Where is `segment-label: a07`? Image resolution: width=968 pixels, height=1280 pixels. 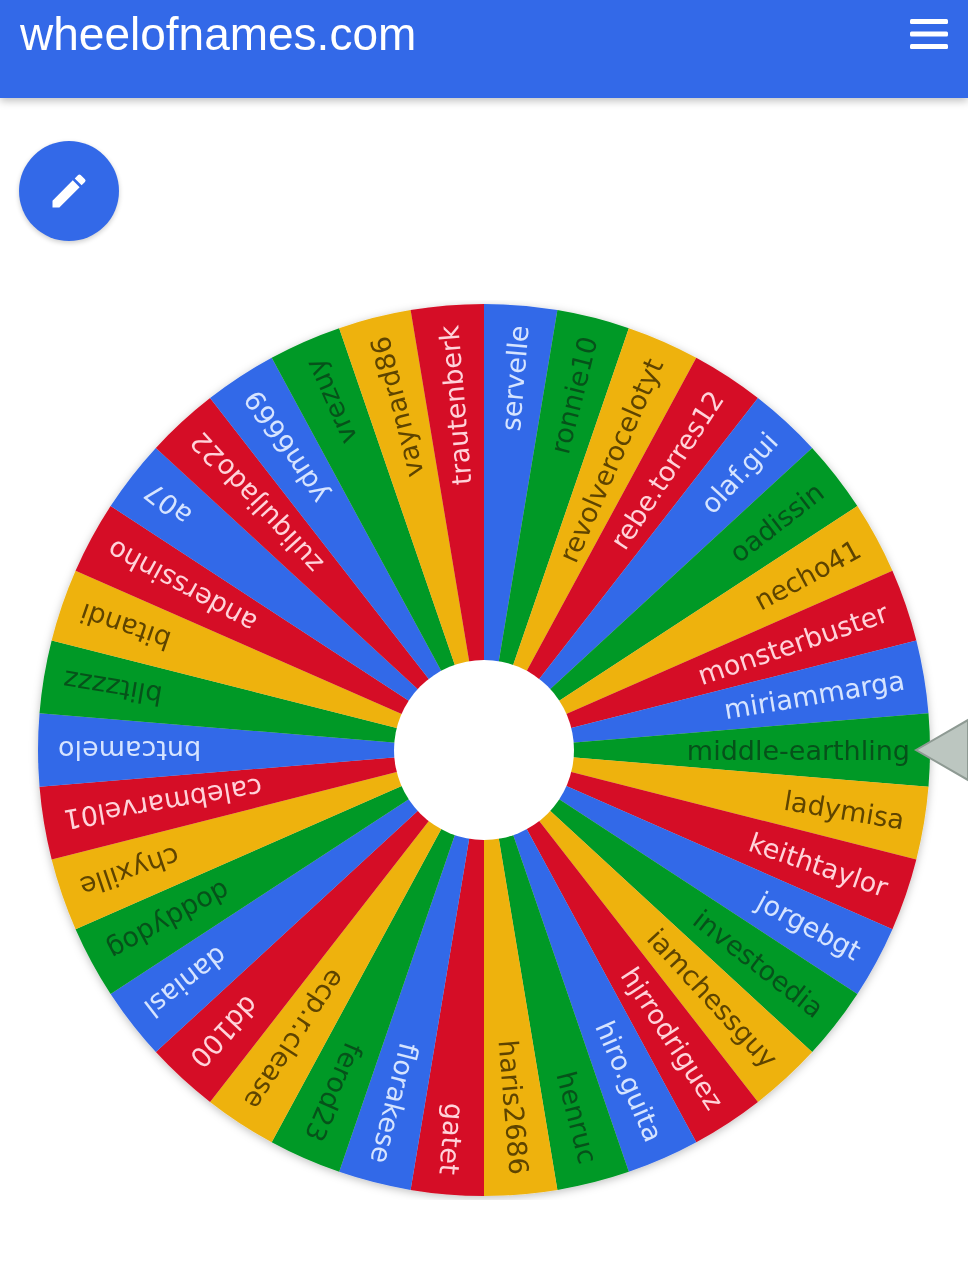 segment-label: a07 is located at coordinates (168, 504).